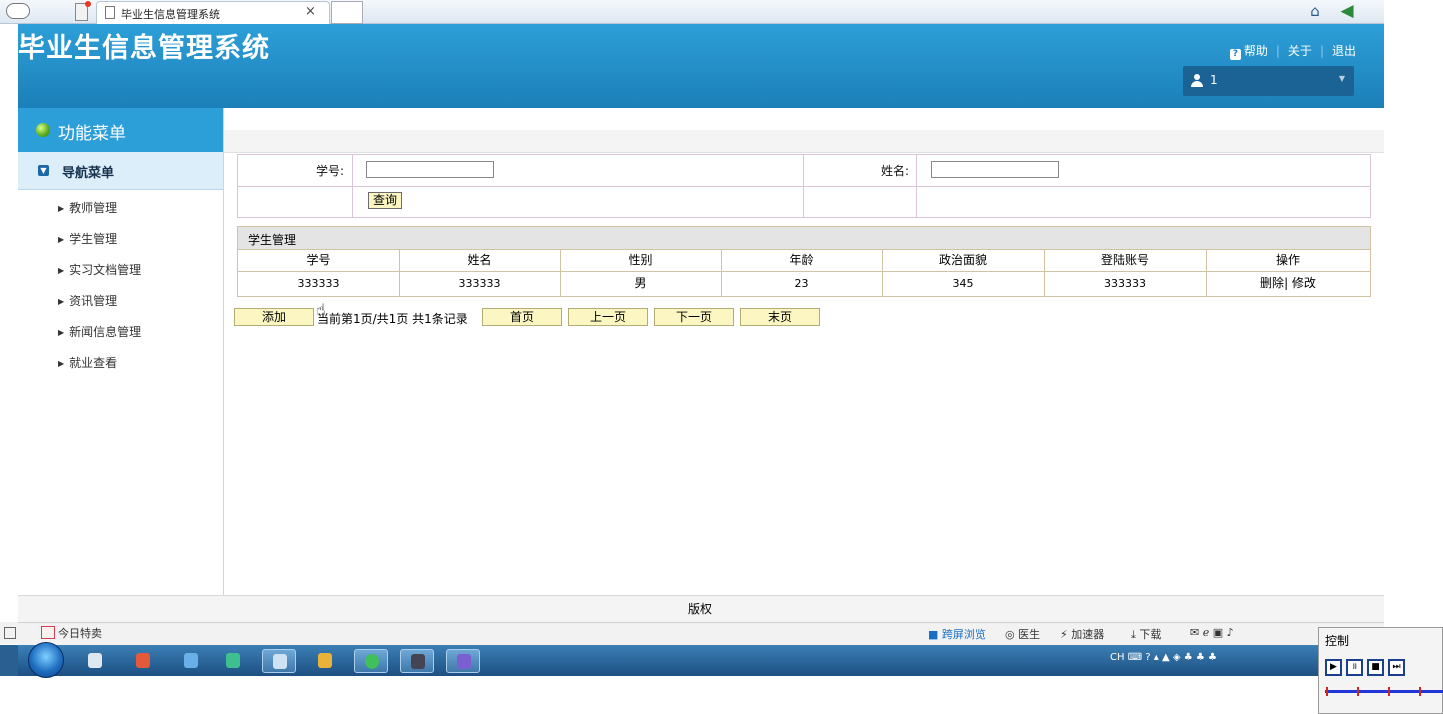 The width and height of the screenshot is (1443, 714). Describe the element at coordinates (701, 633) in the screenshot. I see `browser-status-bar: ■ 跨屏浏览 ◎ 医生 ⚡ 加速器 ⤓ 下载 ✉ ℯ ▣ ♪` at that location.